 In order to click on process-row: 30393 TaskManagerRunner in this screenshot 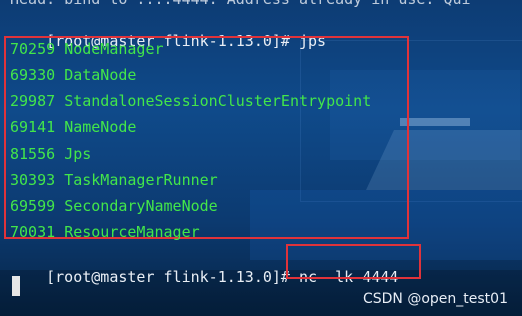, I will do `click(114, 180)`.